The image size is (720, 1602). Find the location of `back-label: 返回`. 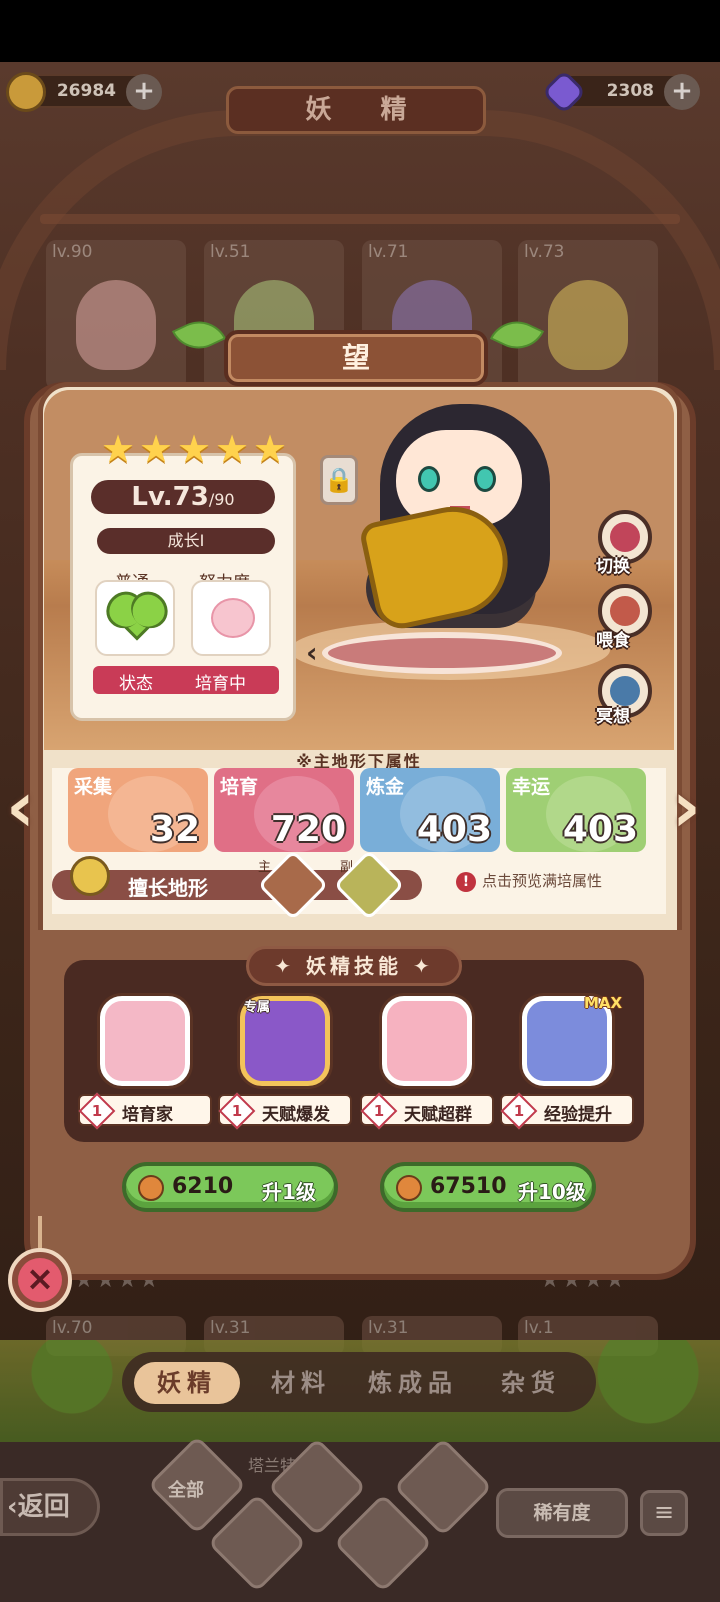

back-label: 返回 is located at coordinates (43, 1507).